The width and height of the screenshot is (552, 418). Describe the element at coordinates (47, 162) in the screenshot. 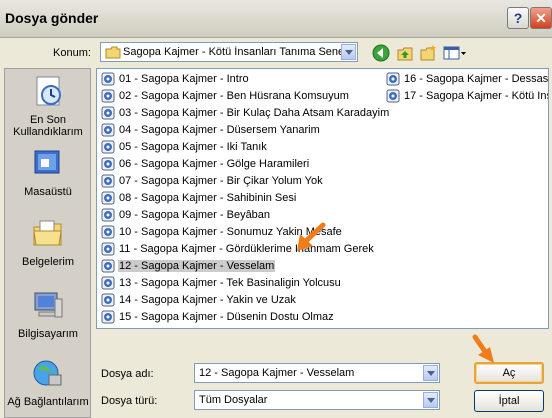

I see `desktop-icon` at that location.